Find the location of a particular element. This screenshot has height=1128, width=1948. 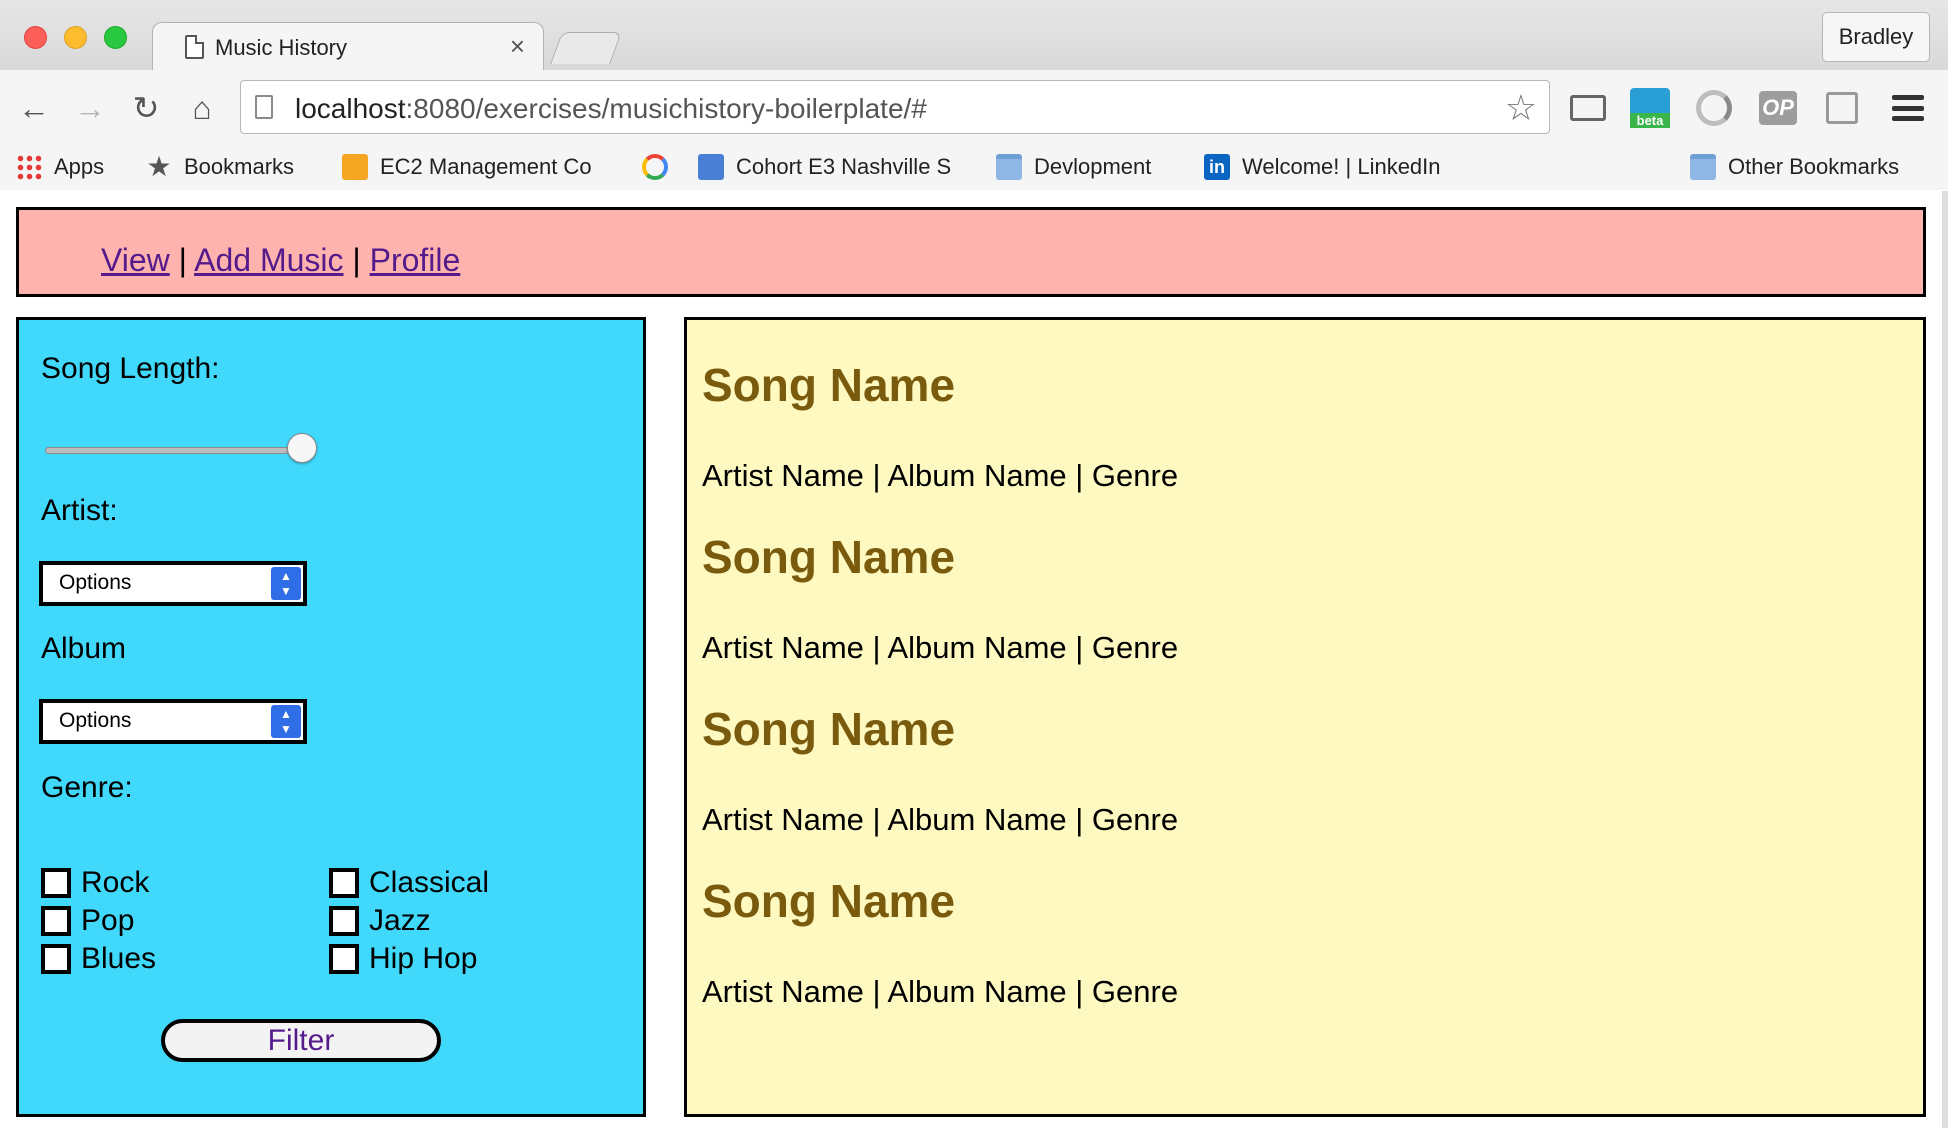

filter-button: Filter is located at coordinates (301, 1040).